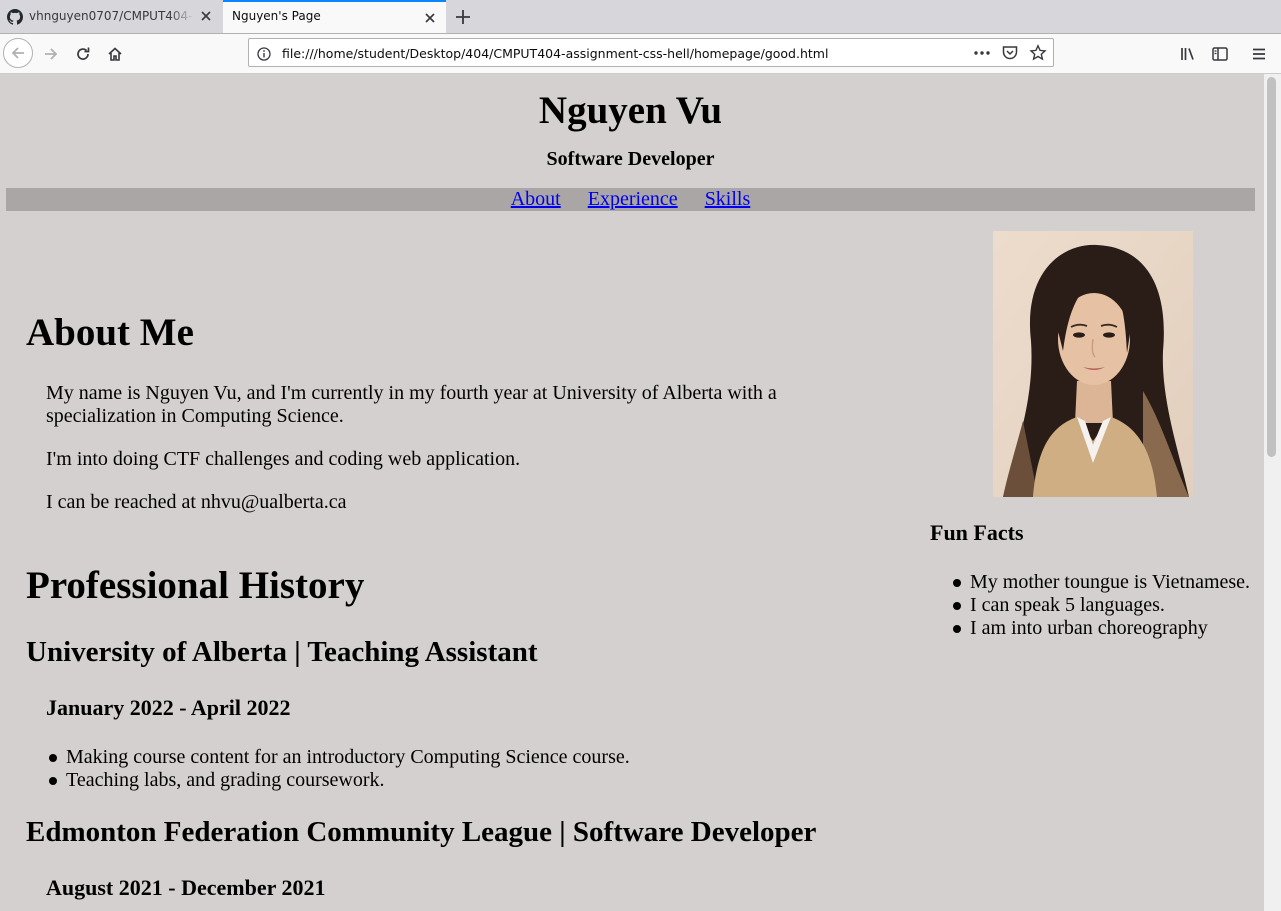 This screenshot has width=1281, height=911. Describe the element at coordinates (1220, 54) in the screenshot. I see `sidebar-icon` at that location.